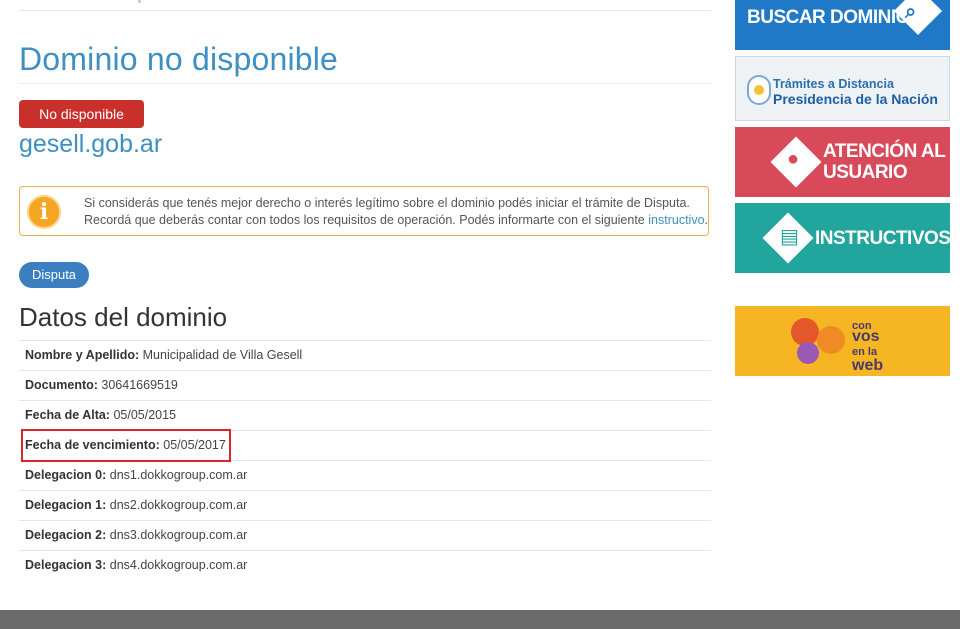  I want to click on dispute-button: Disputa, so click(54, 275).